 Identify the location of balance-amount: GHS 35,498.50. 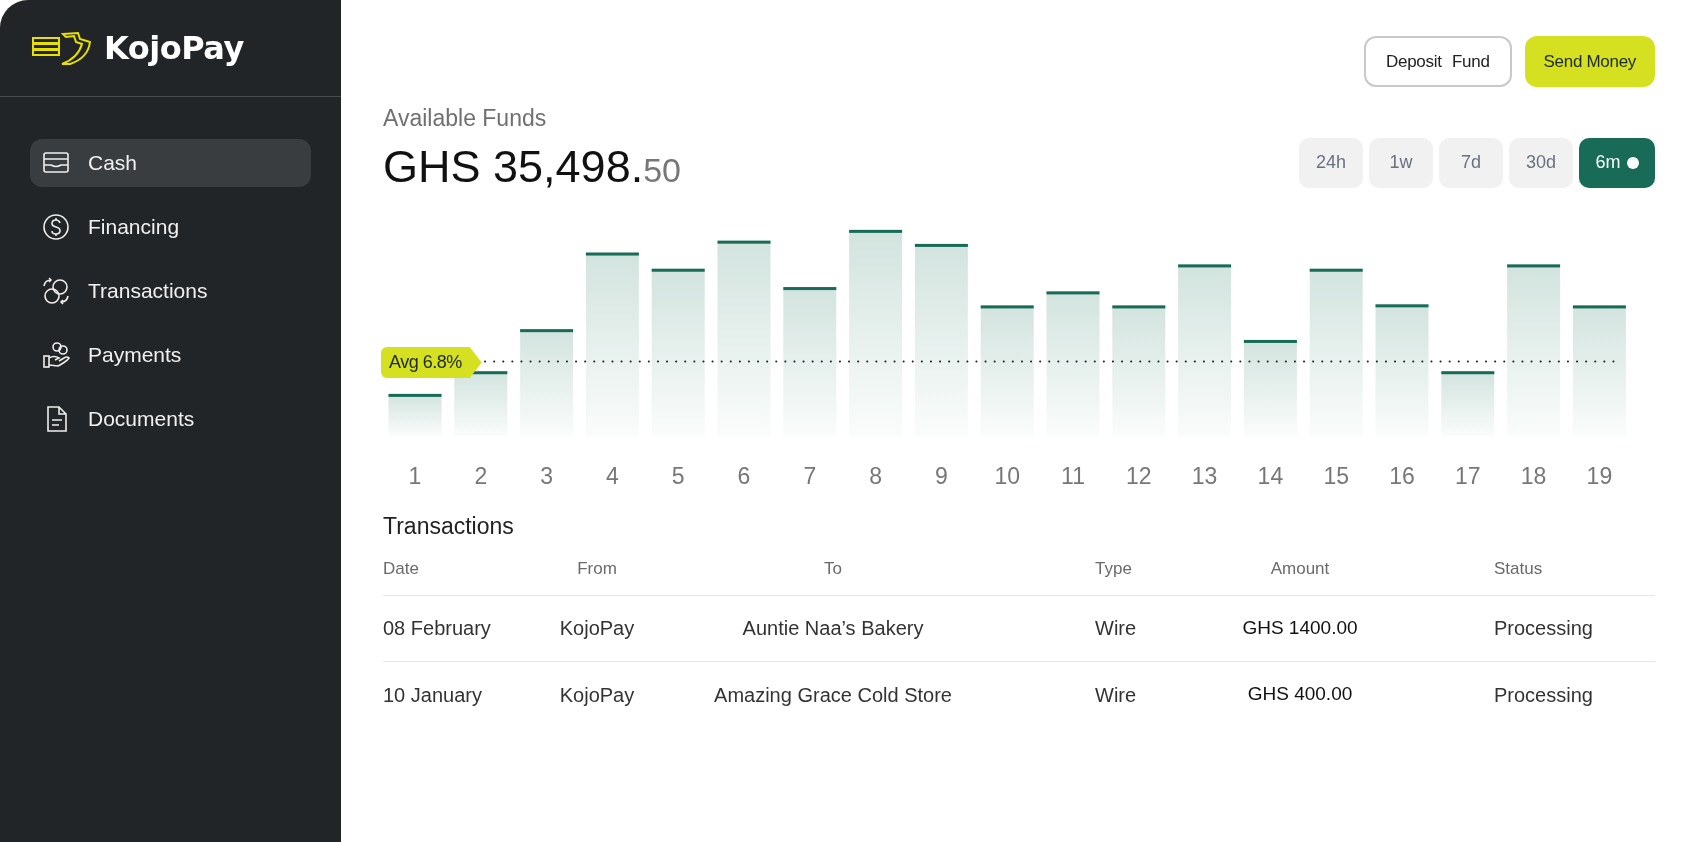
(532, 166).